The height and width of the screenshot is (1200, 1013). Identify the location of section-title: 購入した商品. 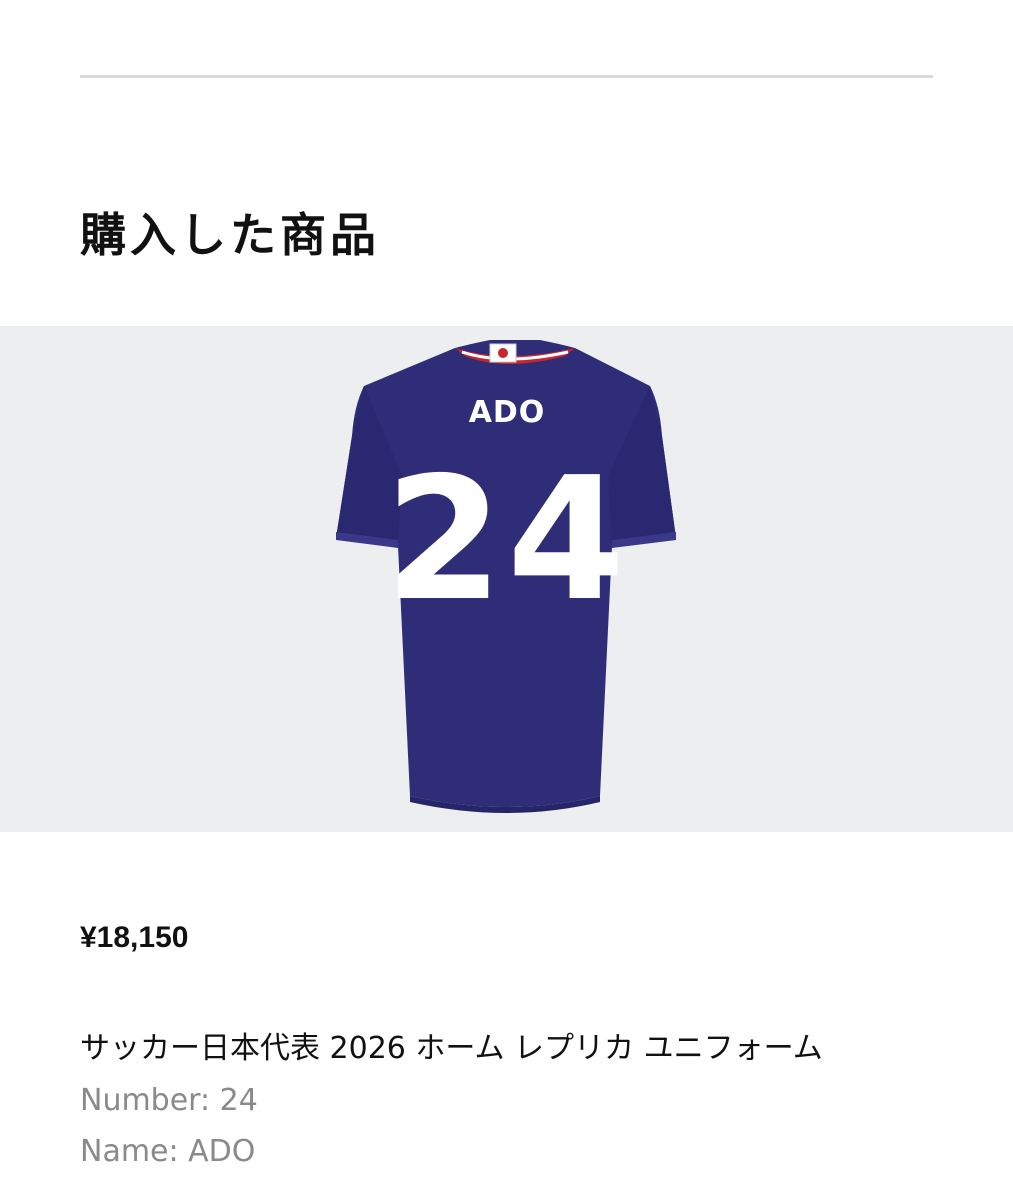
(230, 235).